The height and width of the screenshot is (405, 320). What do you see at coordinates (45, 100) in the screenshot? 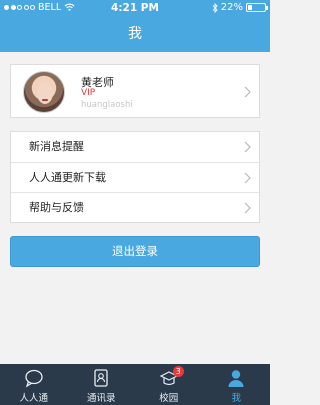
I see `avatar-lips` at bounding box center [45, 100].